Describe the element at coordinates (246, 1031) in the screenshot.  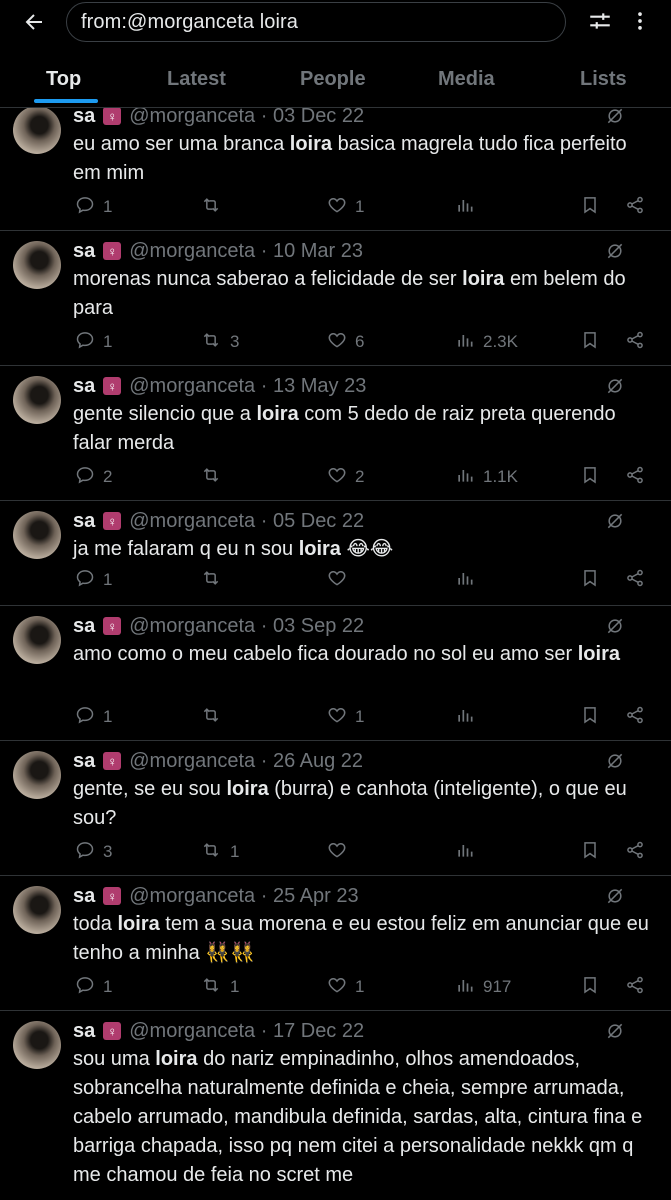
I see `handle-and-date: @morganceta · 17 Dec 22` at that location.